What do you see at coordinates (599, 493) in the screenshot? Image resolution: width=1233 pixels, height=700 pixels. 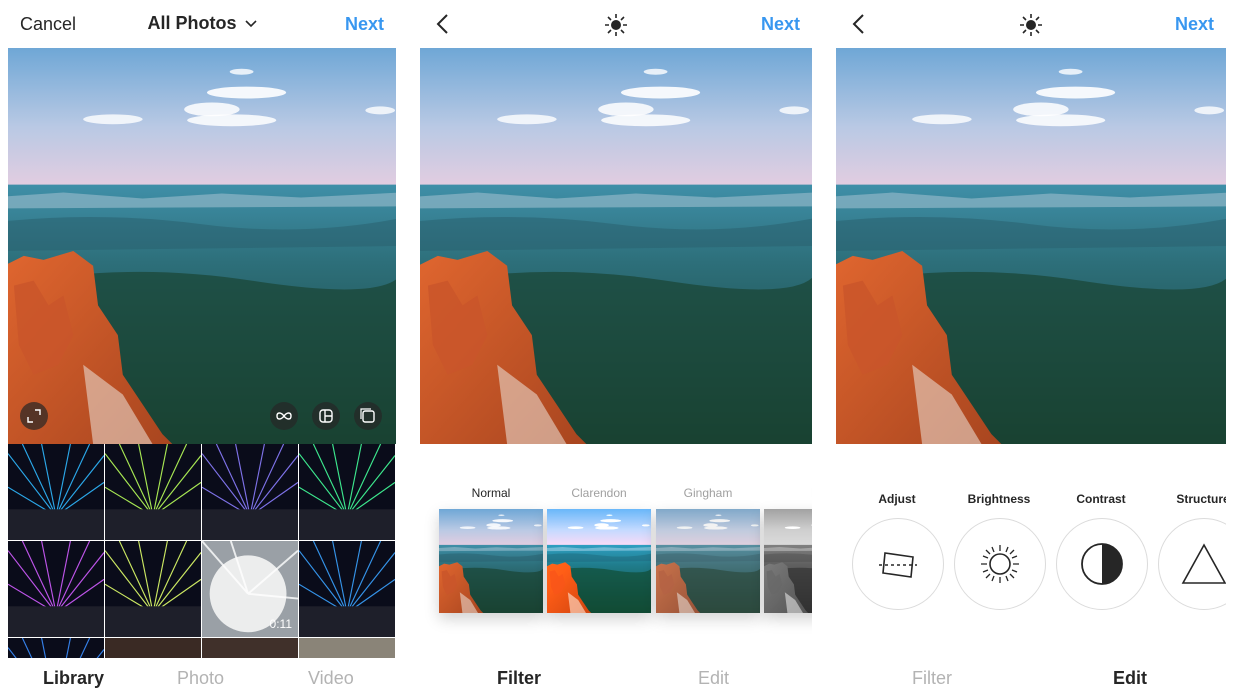 I see `filter-label-clarendon: Clarendon` at bounding box center [599, 493].